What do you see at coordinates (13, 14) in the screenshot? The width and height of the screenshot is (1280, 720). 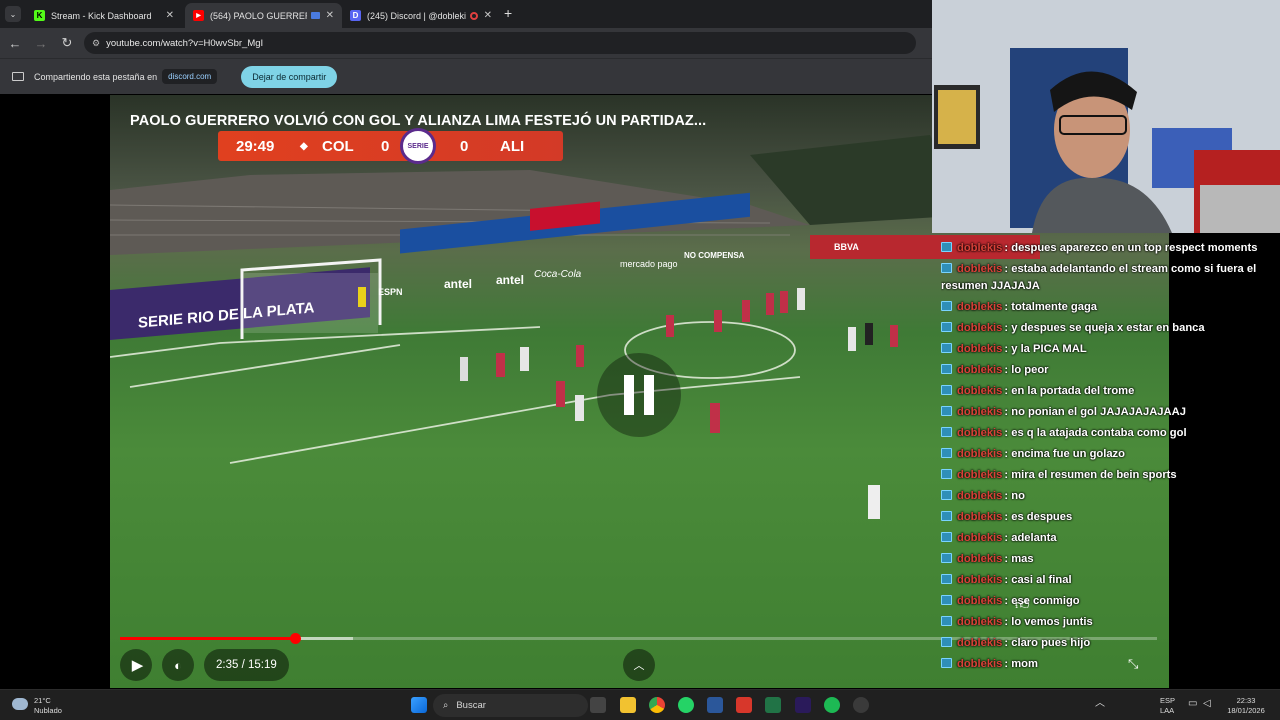 I see `tab-search-button: ⌄` at bounding box center [13, 14].